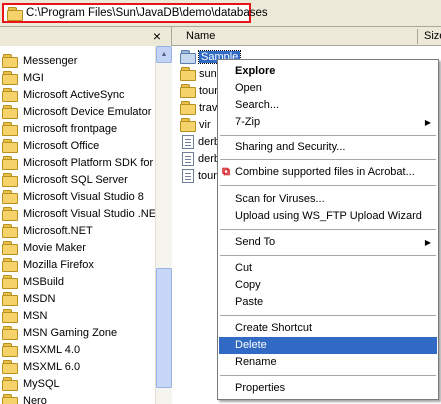 The image size is (441, 404). Describe the element at coordinates (255, 242) in the screenshot. I see `menu-item-label: Send To` at that location.